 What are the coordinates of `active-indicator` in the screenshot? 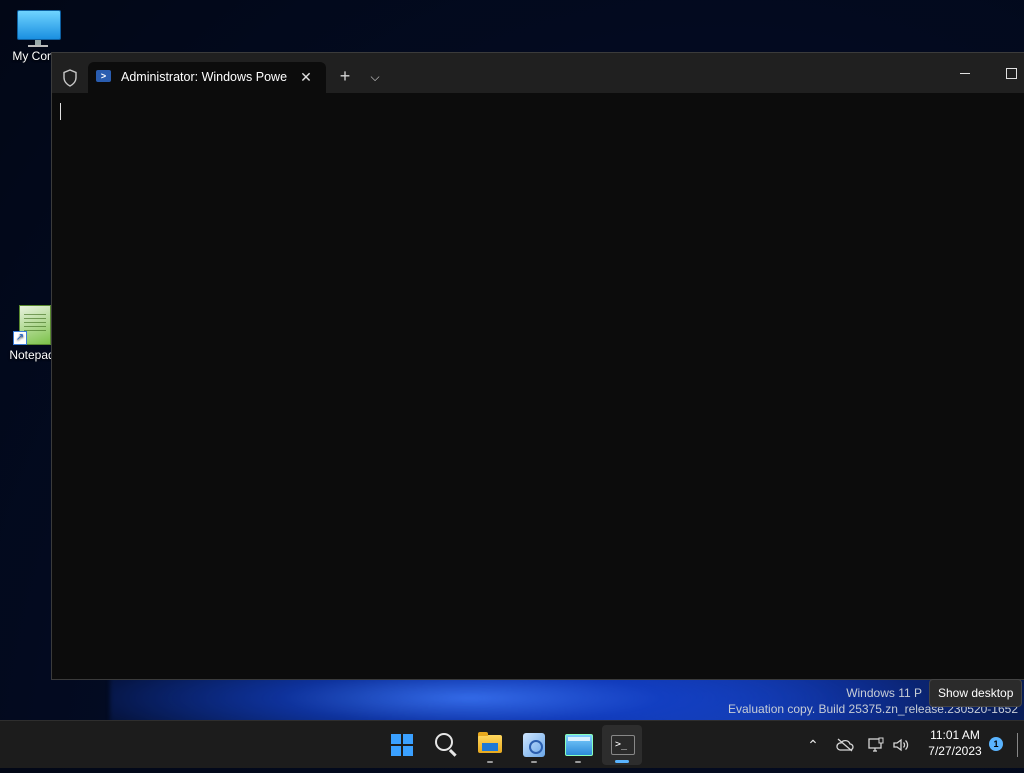 It's located at (622, 761).